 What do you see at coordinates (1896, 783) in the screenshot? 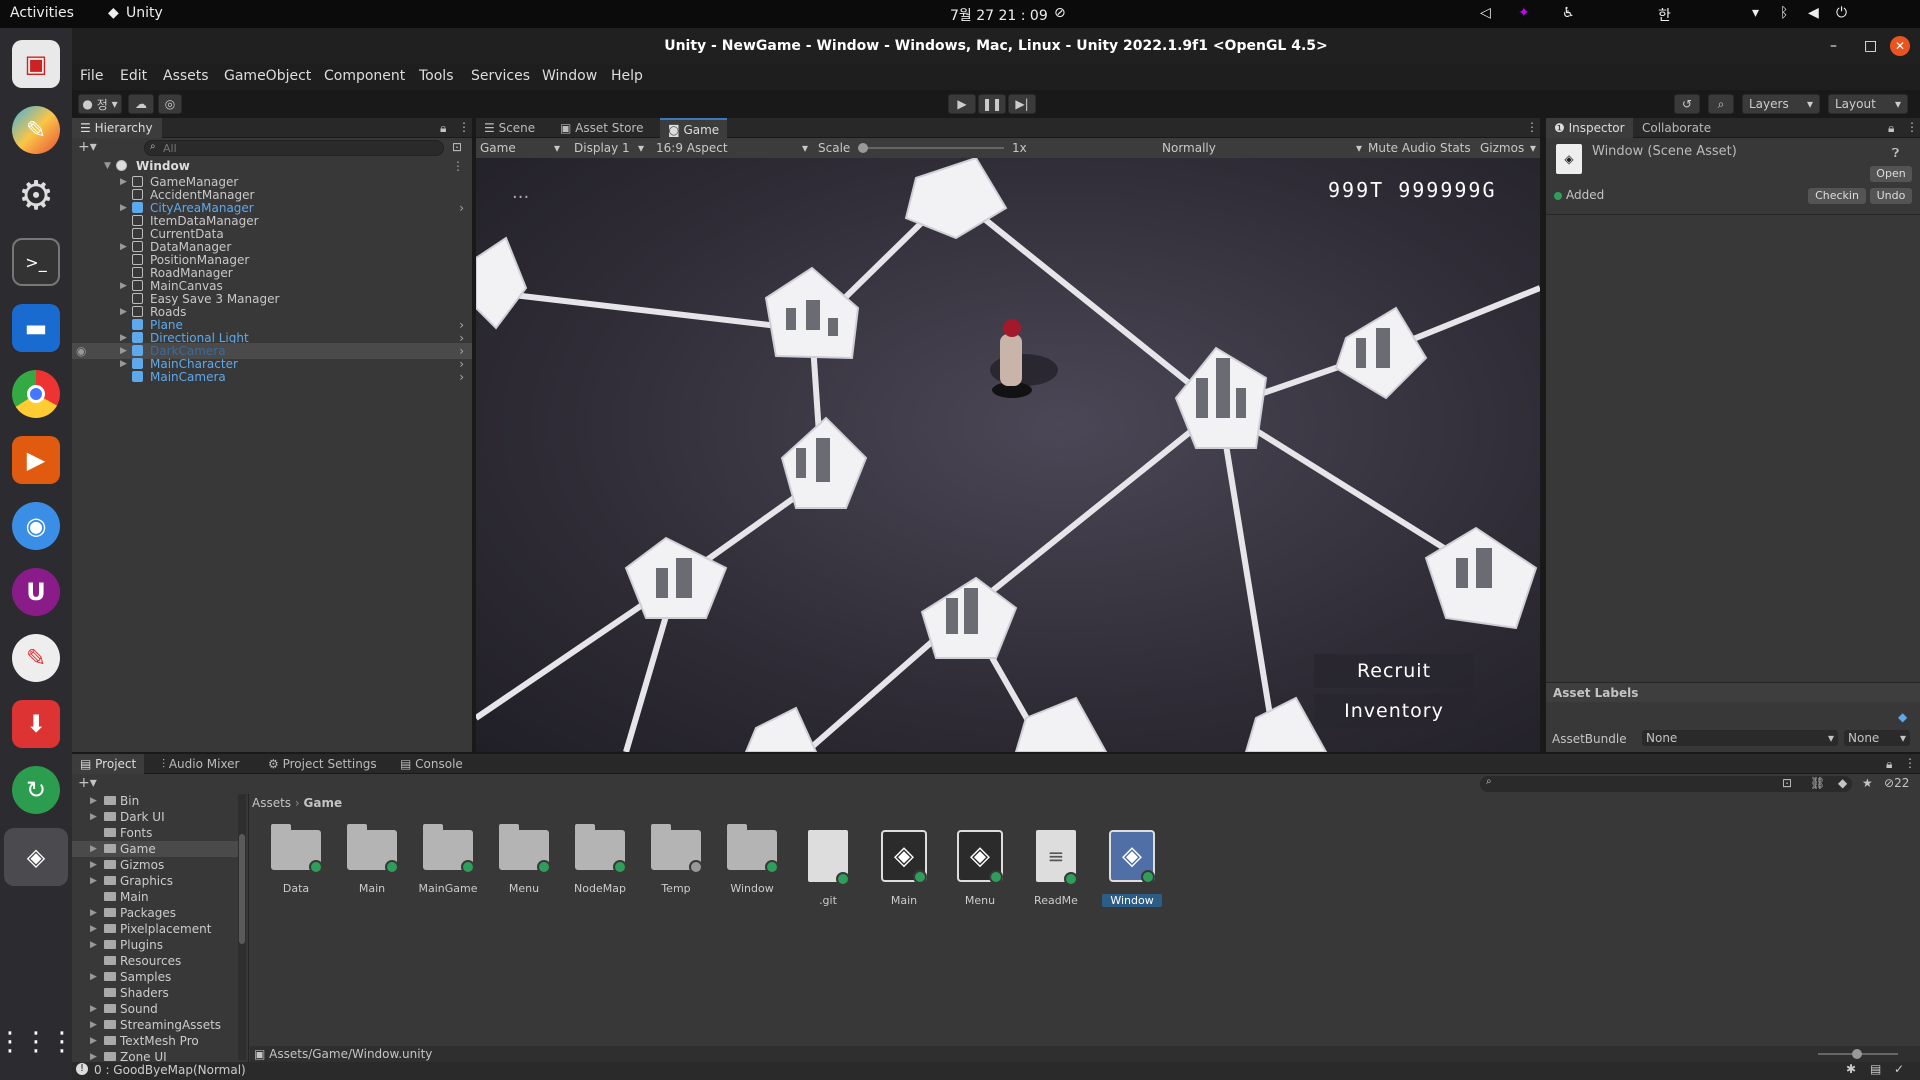
I see `hidden-packages-icon: ⊘22` at bounding box center [1896, 783].